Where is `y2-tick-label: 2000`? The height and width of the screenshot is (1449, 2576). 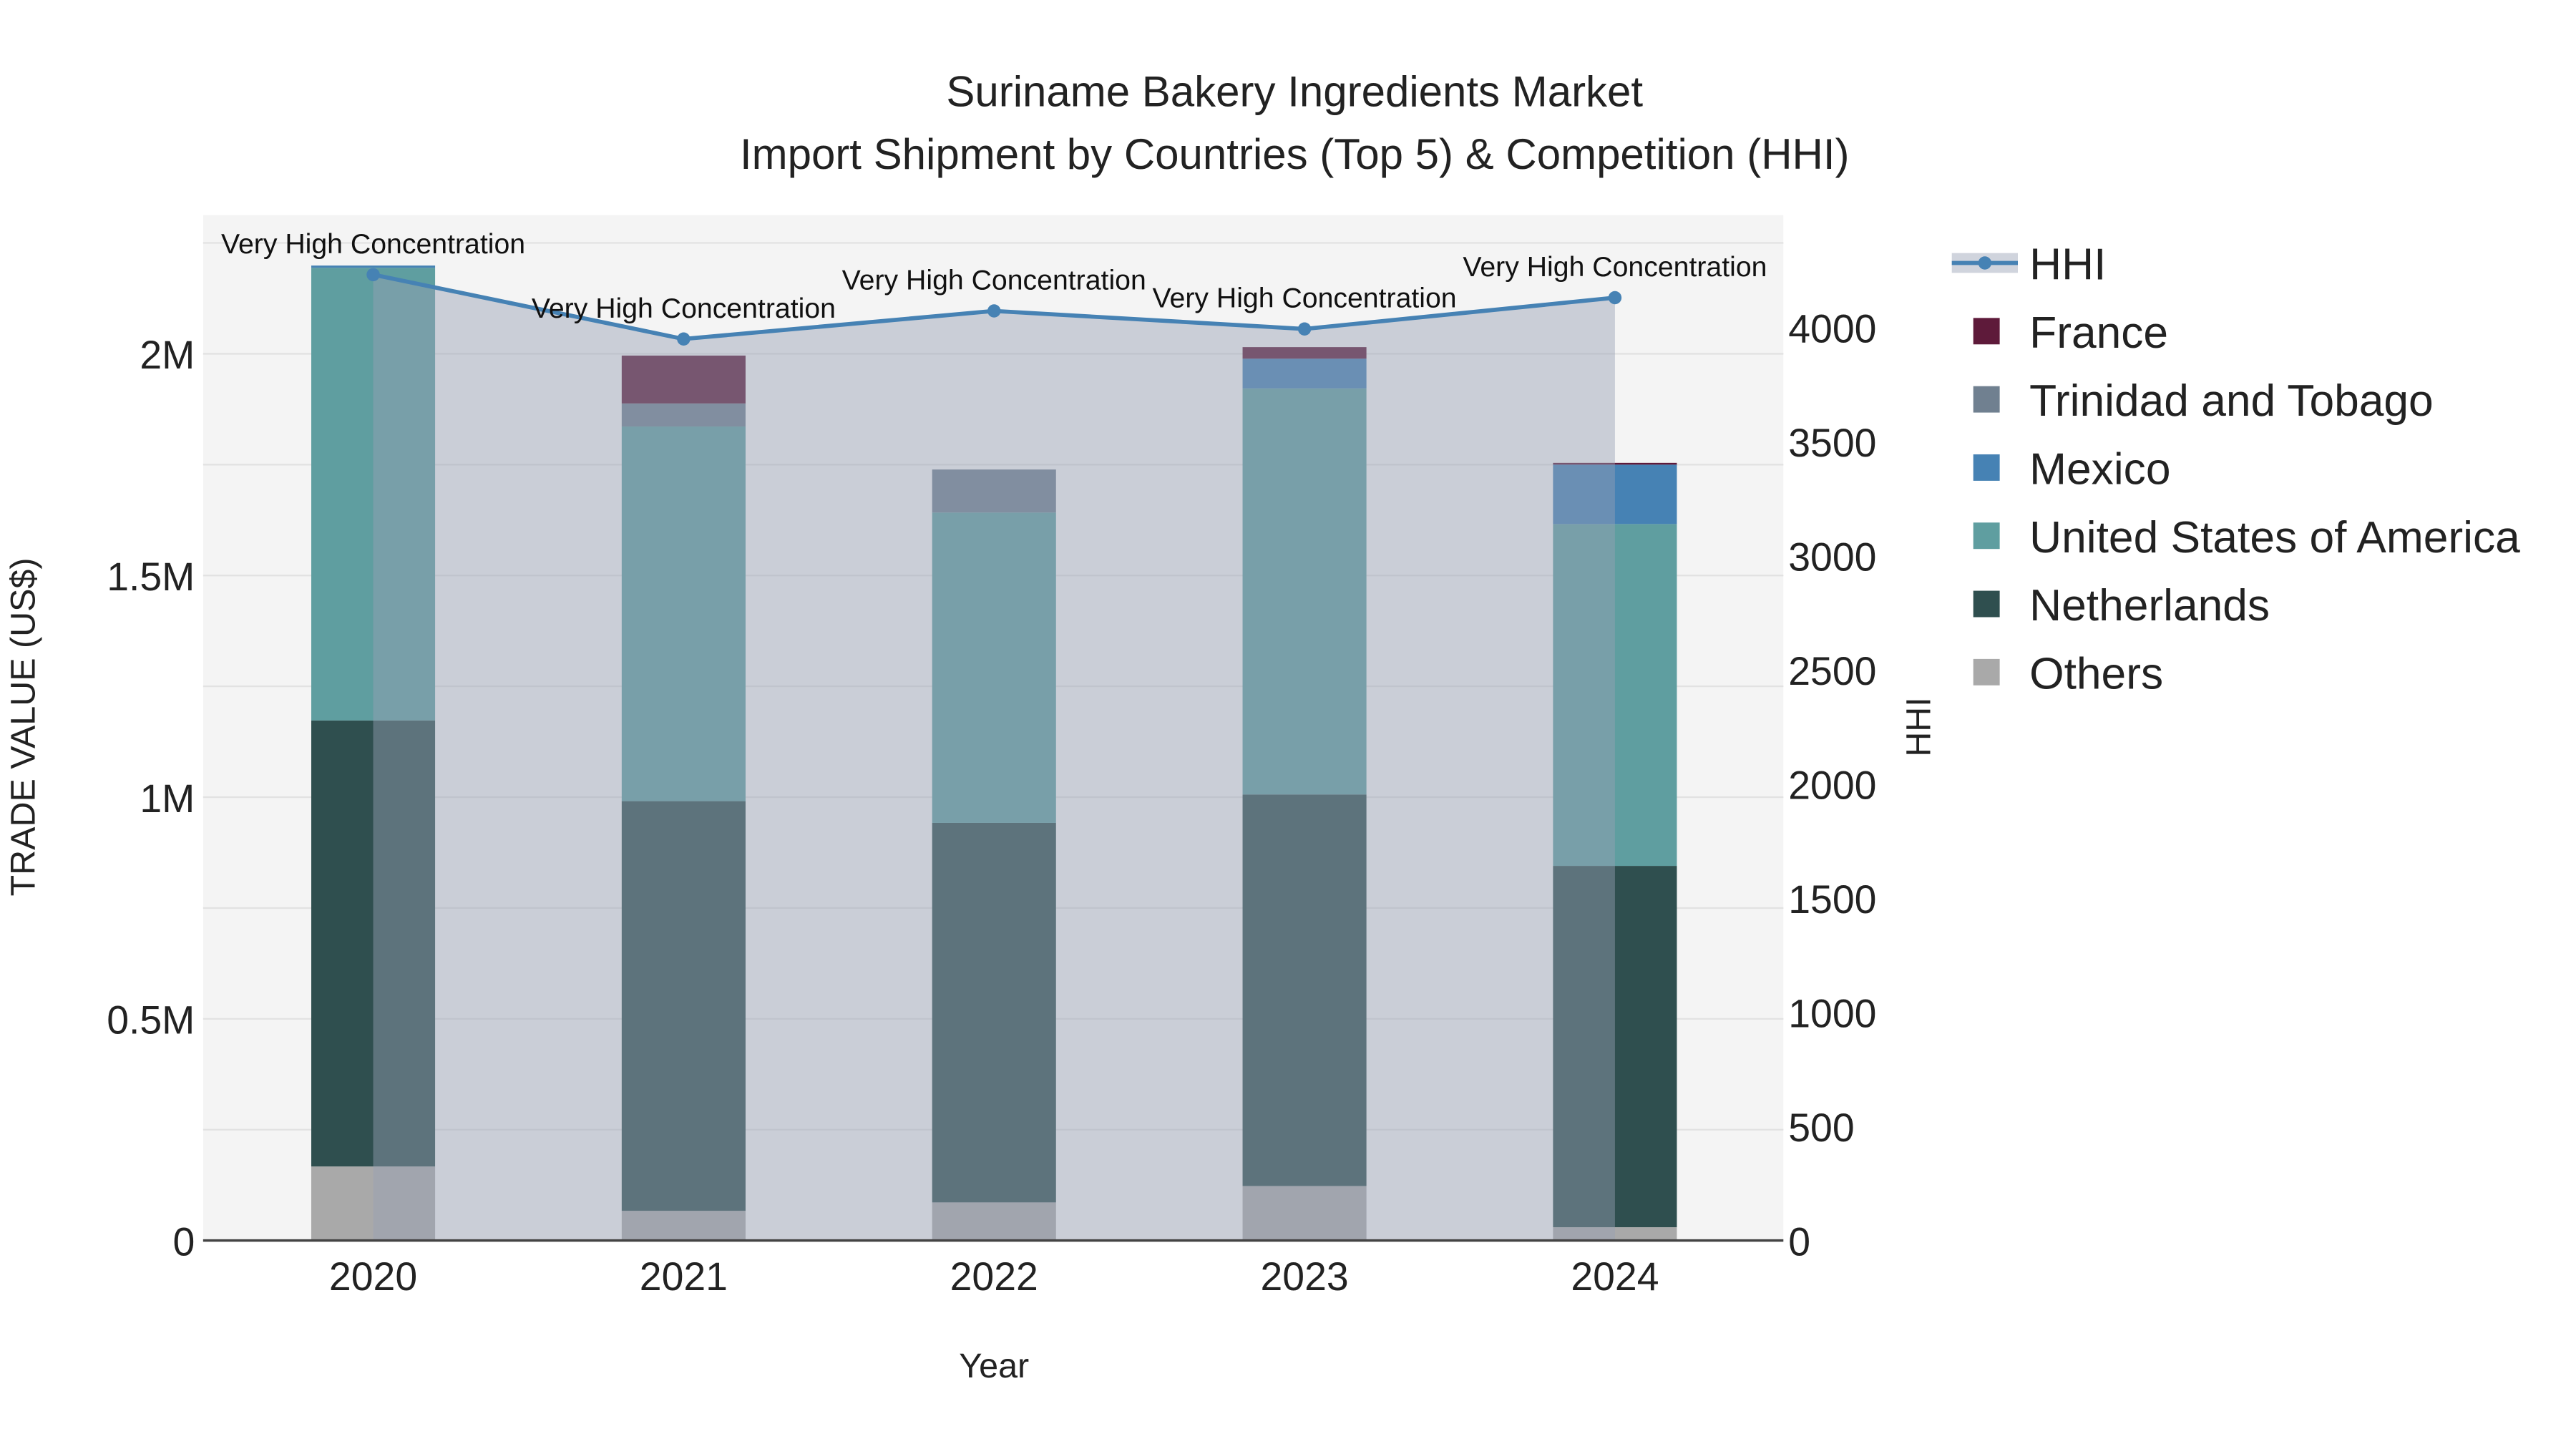 y2-tick-label: 2000 is located at coordinates (1832, 785).